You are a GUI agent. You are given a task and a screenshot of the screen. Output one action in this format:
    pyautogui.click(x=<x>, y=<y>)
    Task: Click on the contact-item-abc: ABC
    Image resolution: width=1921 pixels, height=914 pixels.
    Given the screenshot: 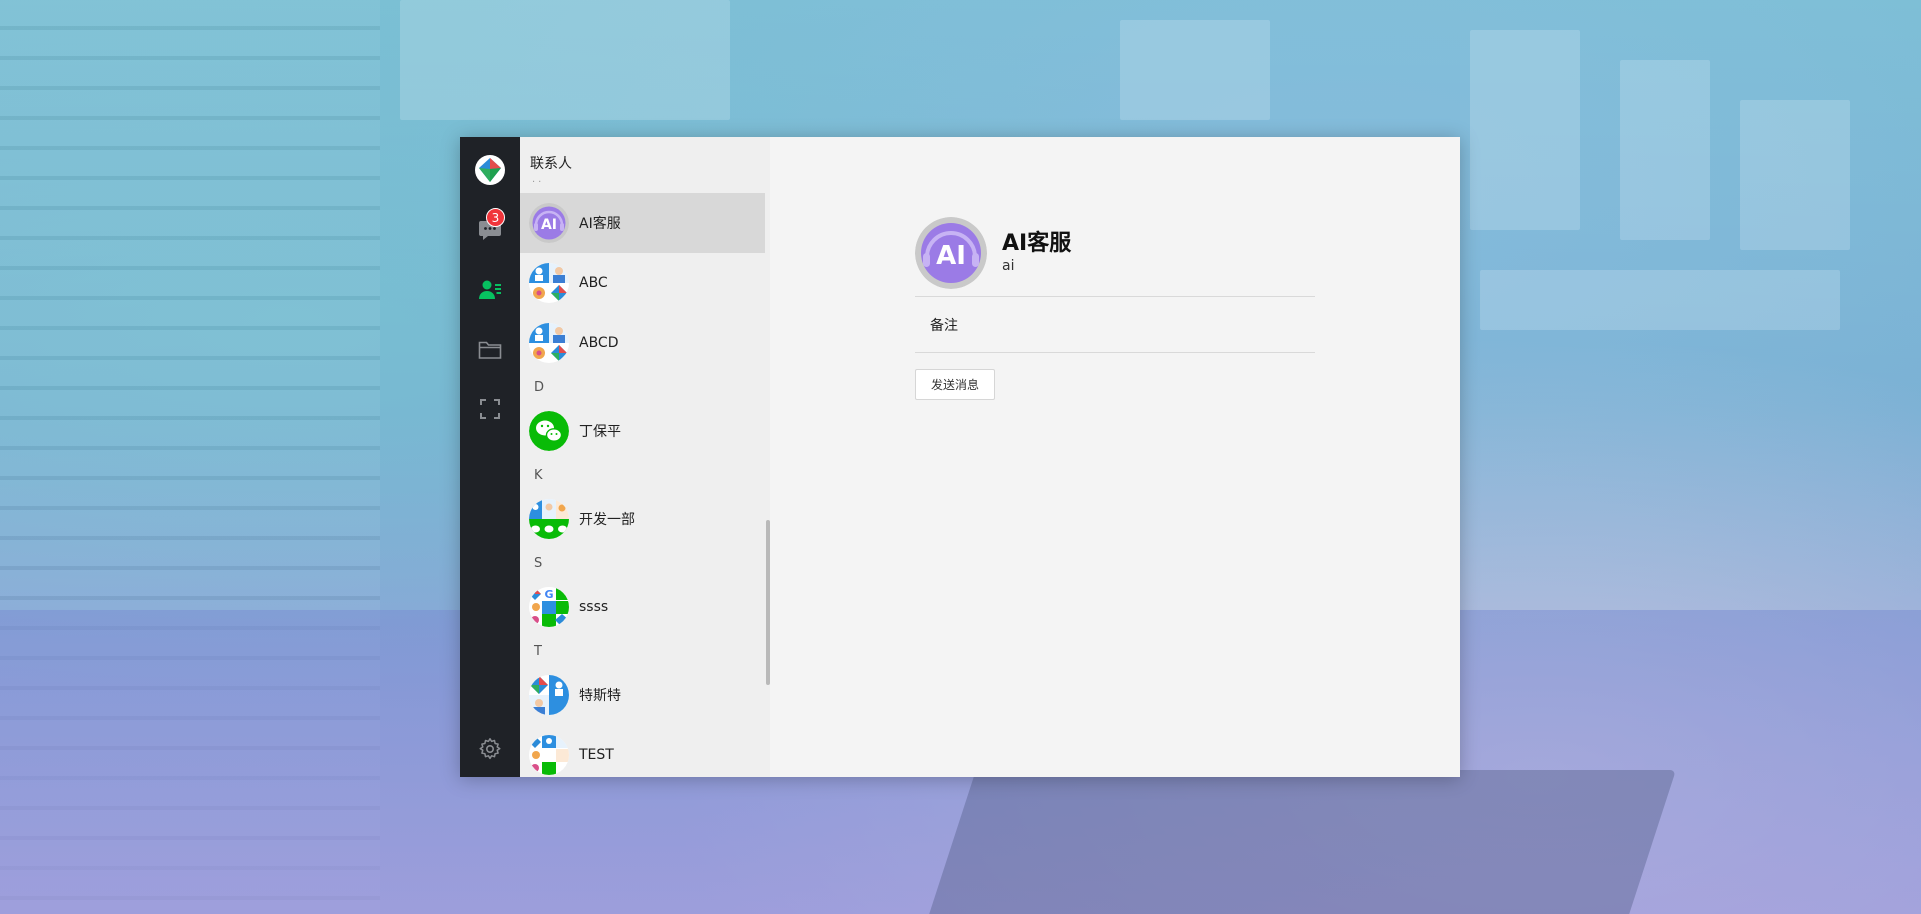 What is the action you would take?
    pyautogui.click(x=642, y=283)
    